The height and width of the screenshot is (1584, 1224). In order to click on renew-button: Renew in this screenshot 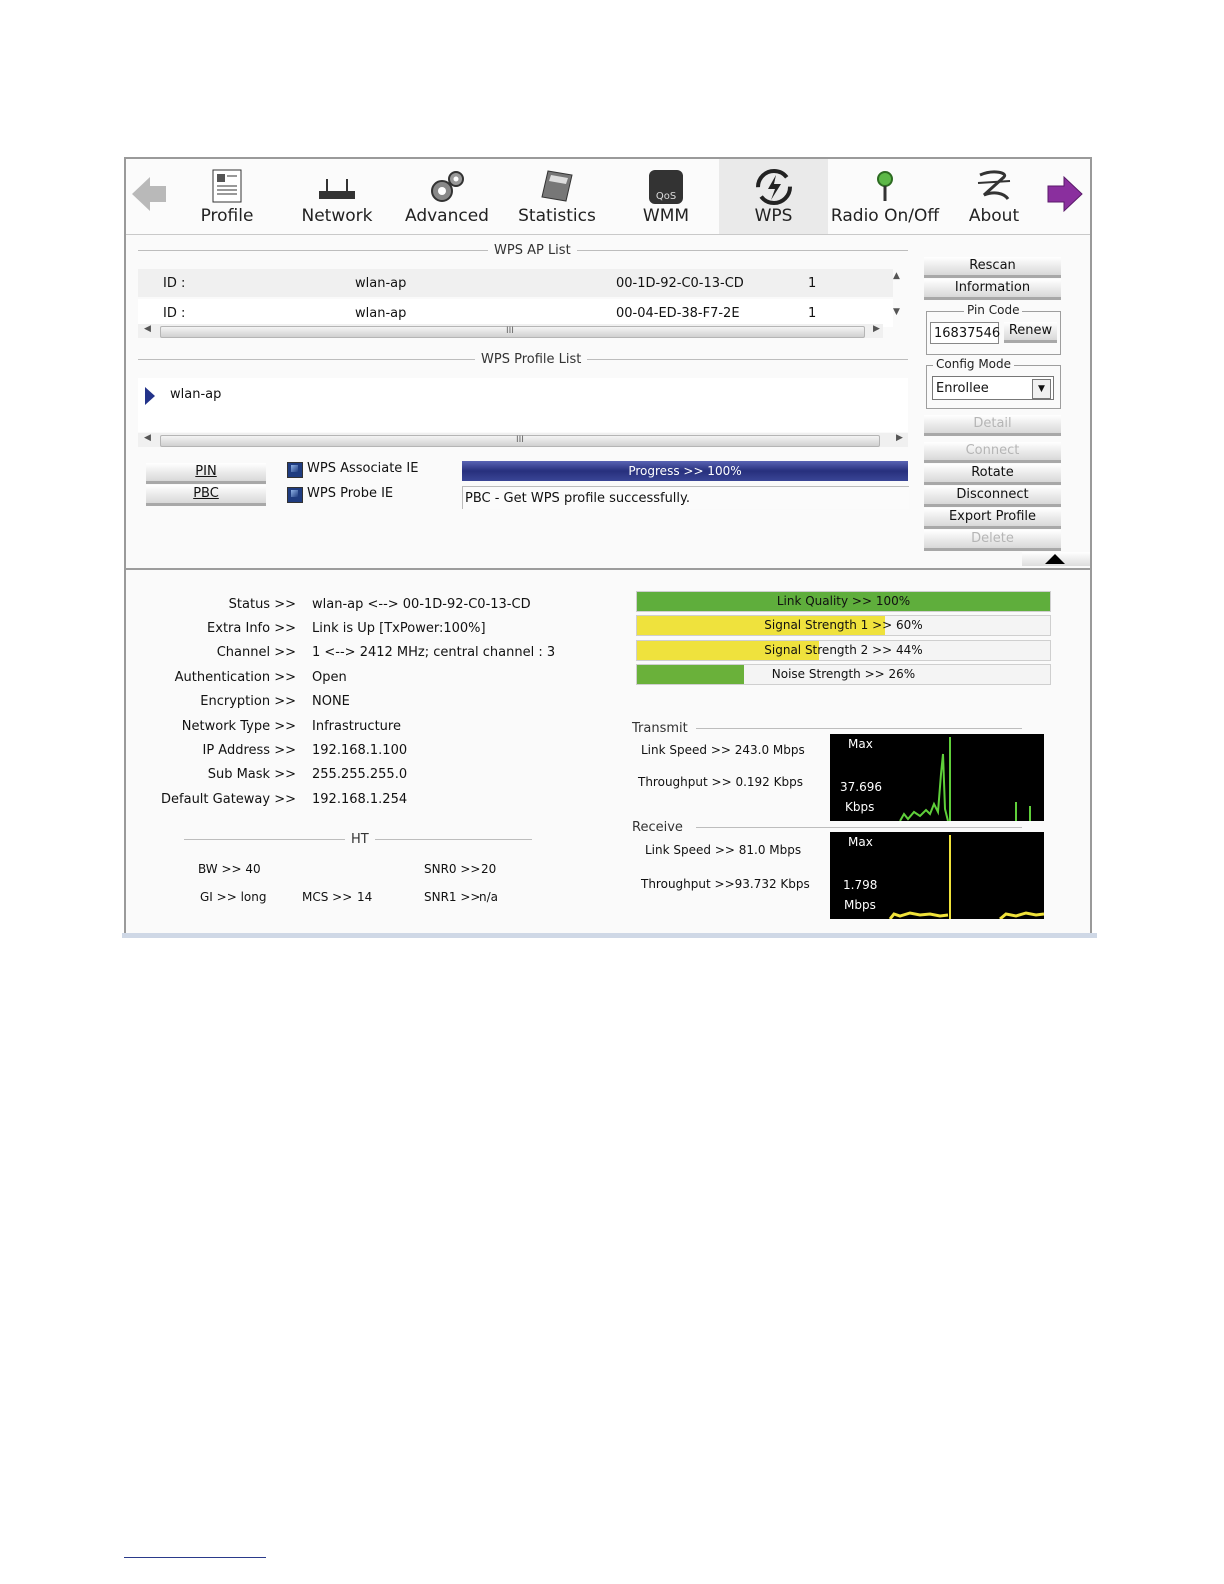, I will do `click(1030, 332)`.